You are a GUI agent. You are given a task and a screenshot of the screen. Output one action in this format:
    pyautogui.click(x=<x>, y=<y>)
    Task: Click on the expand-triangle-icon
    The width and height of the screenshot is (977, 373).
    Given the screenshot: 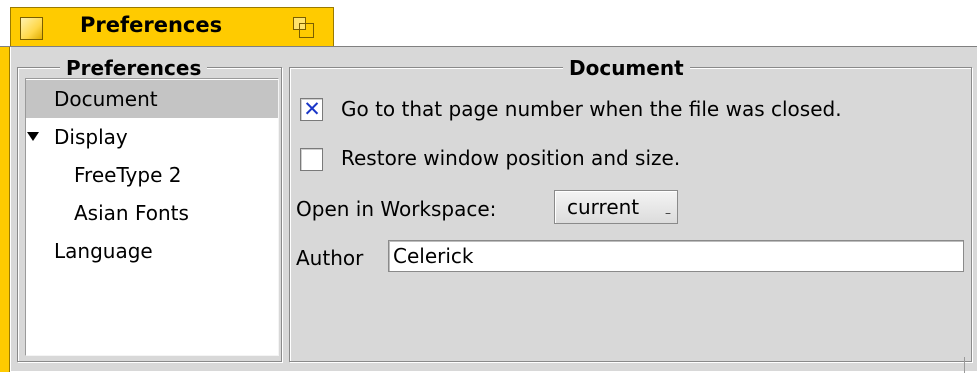 What is the action you would take?
    pyautogui.click(x=33, y=136)
    